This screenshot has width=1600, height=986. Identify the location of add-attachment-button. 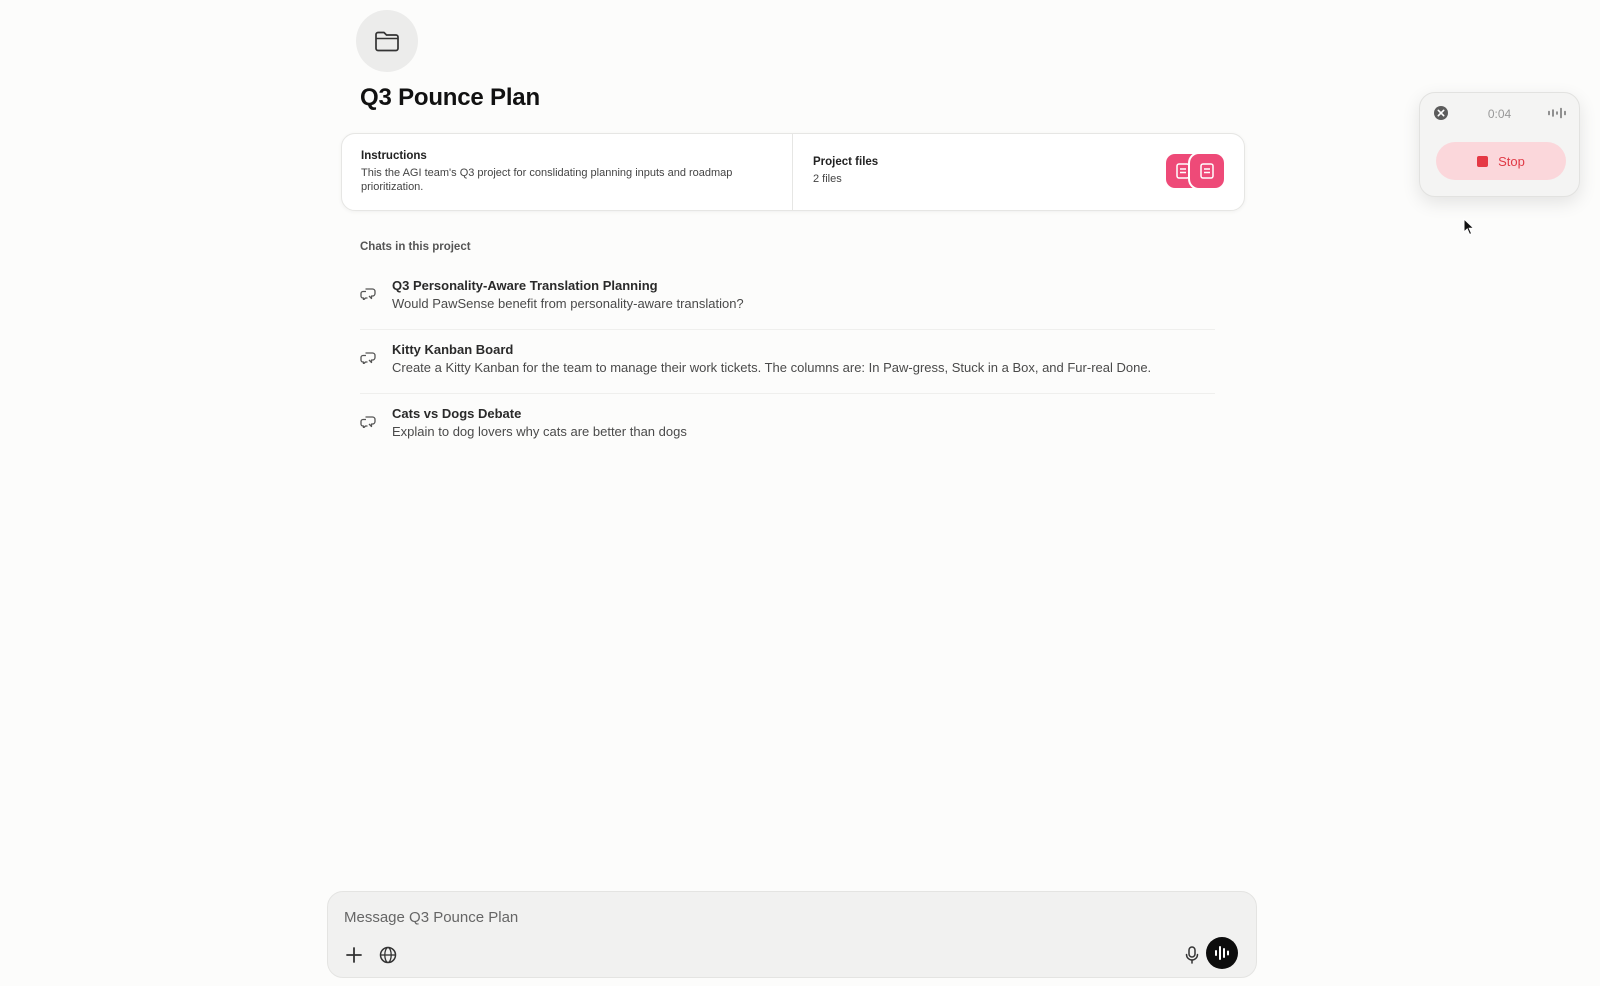
(354, 955).